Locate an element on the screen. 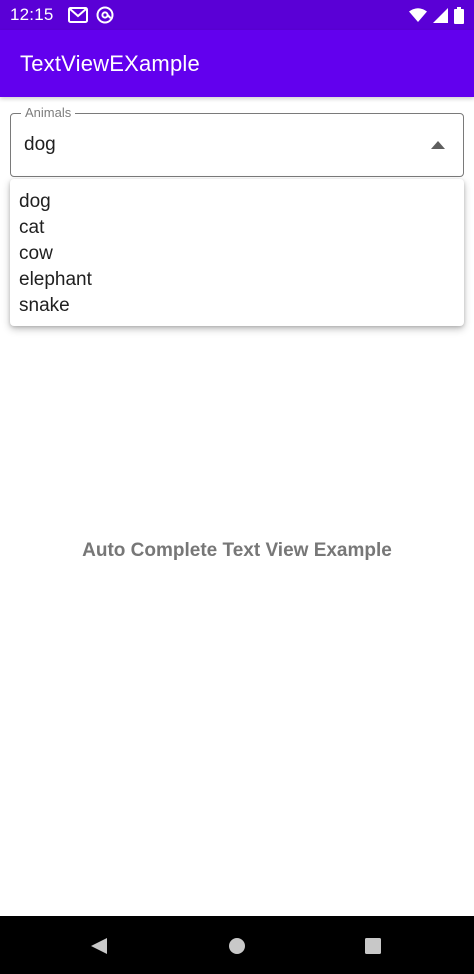 The image size is (474, 974). arrow-drop-up-icon is located at coordinates (438, 145).